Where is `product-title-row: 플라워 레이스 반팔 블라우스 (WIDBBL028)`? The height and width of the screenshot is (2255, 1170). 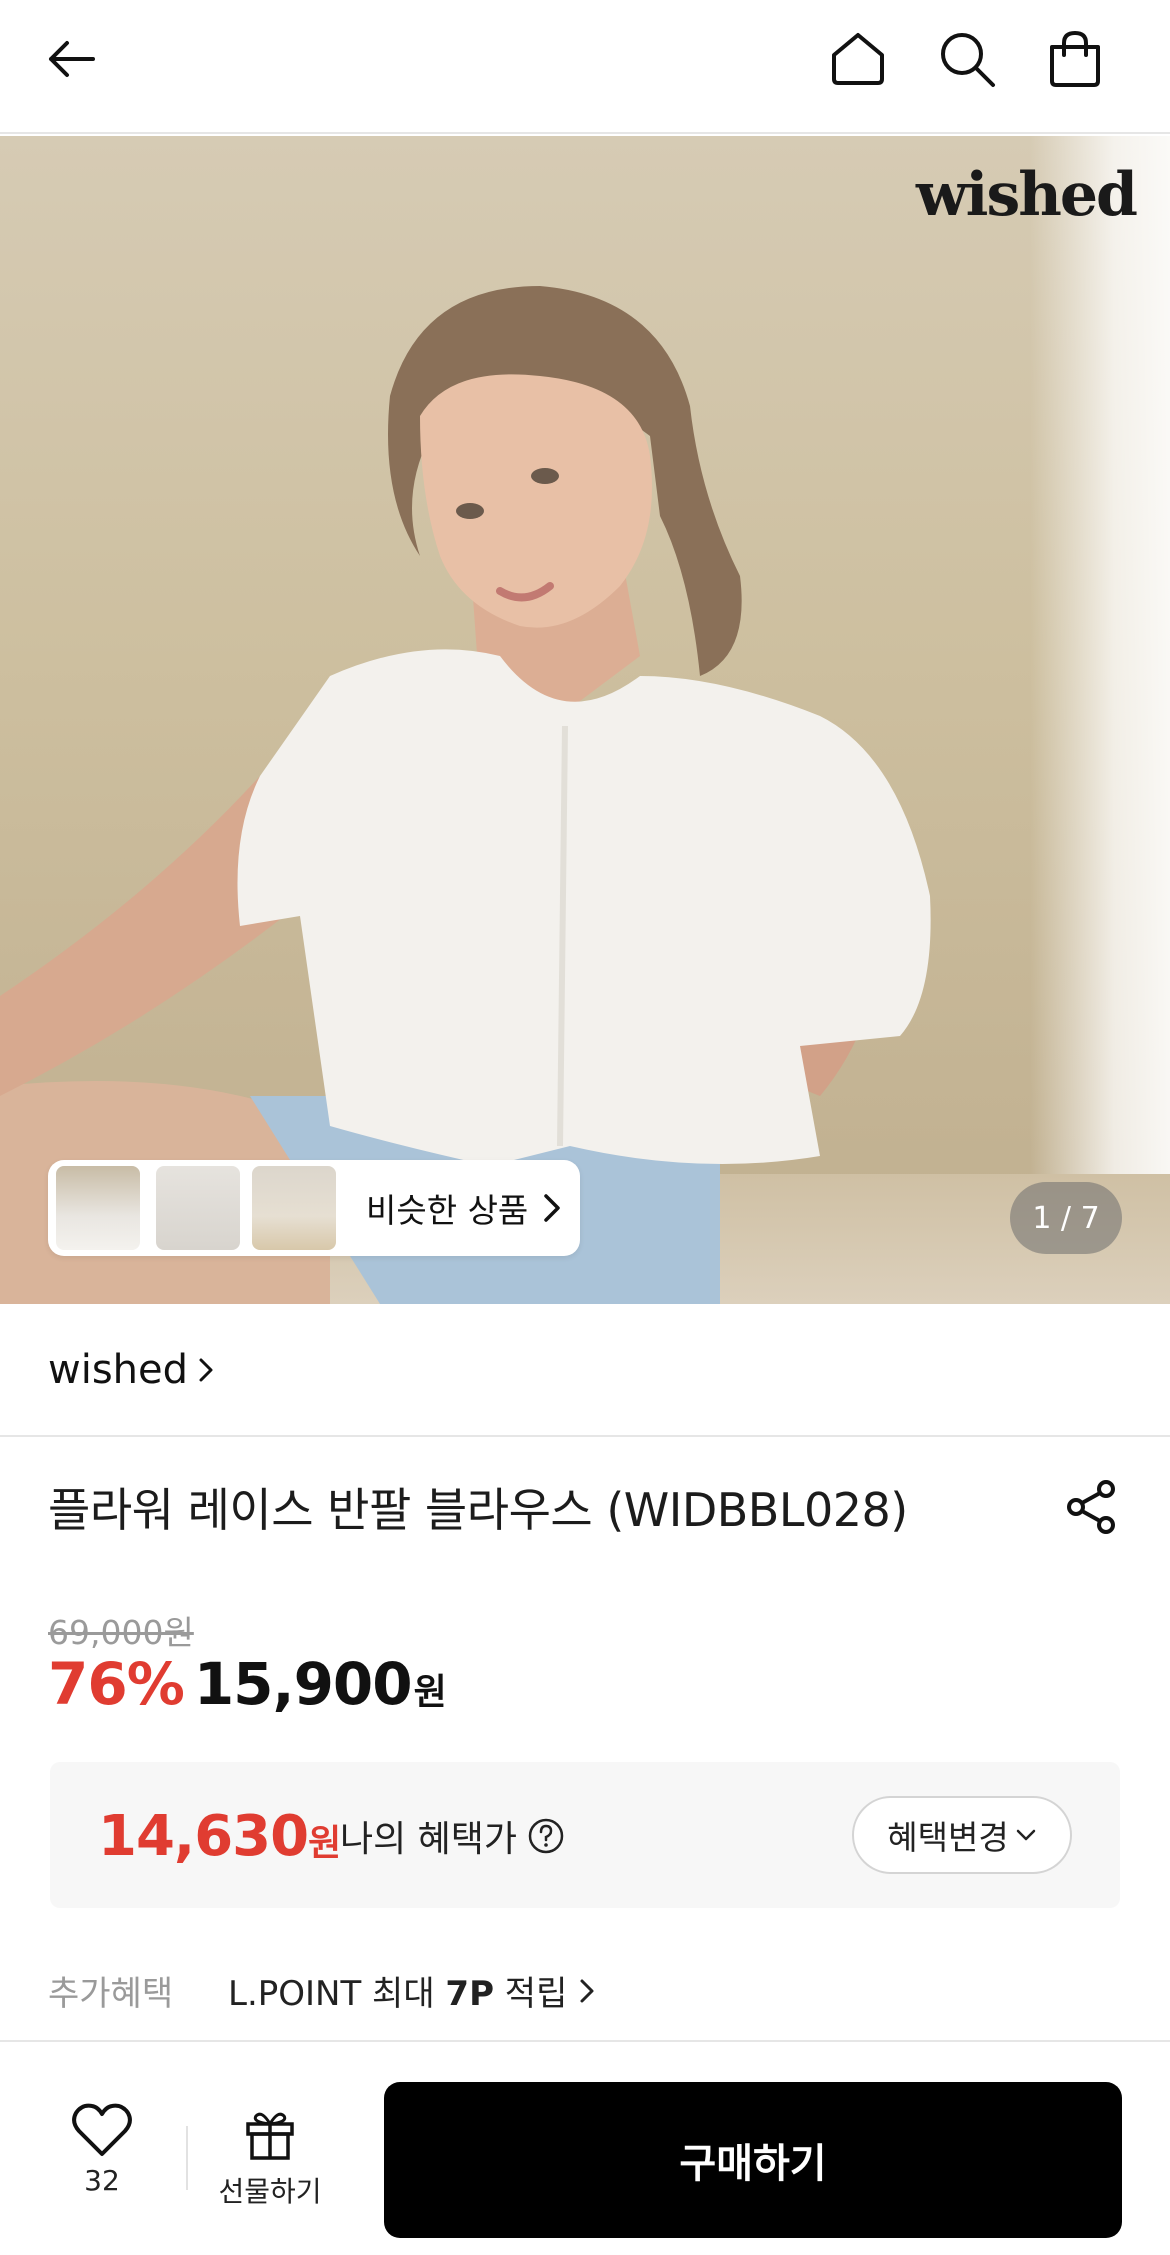
product-title-row: 플라워 레이스 반팔 블라우스 (WIDBBL028) is located at coordinates (585, 1507).